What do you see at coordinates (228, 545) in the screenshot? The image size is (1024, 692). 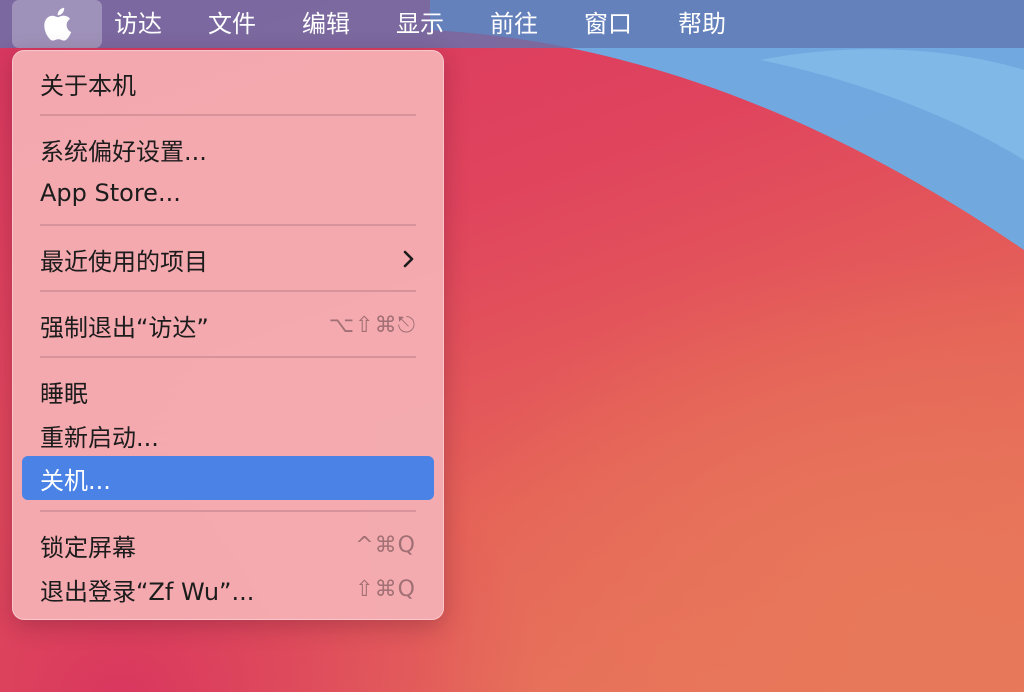 I see `menu-item-lock-screen: 锁定屏幕 ^⌘Q` at bounding box center [228, 545].